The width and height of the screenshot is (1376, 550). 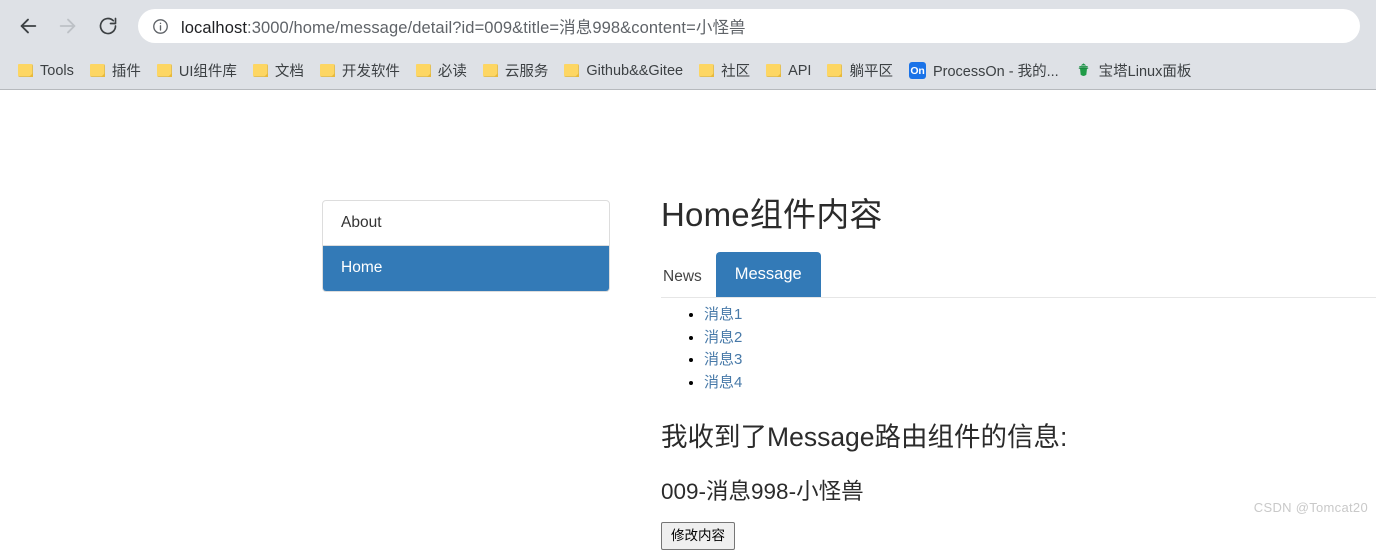 What do you see at coordinates (289, 72) in the screenshot?
I see `bookmark-label: 文档` at bounding box center [289, 72].